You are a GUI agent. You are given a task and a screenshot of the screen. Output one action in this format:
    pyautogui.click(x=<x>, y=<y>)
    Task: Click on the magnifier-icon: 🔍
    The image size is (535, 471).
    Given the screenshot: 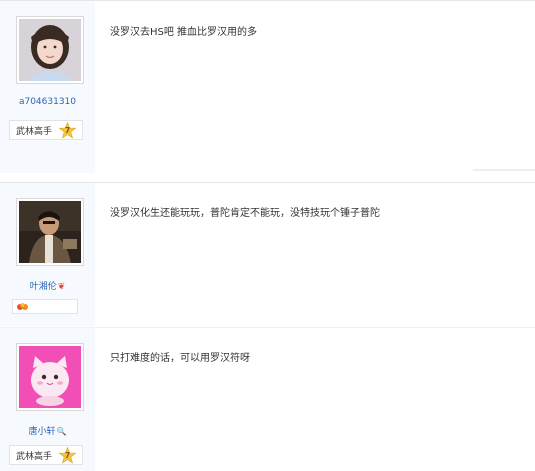 What is the action you would take?
    pyautogui.click(x=61, y=431)
    